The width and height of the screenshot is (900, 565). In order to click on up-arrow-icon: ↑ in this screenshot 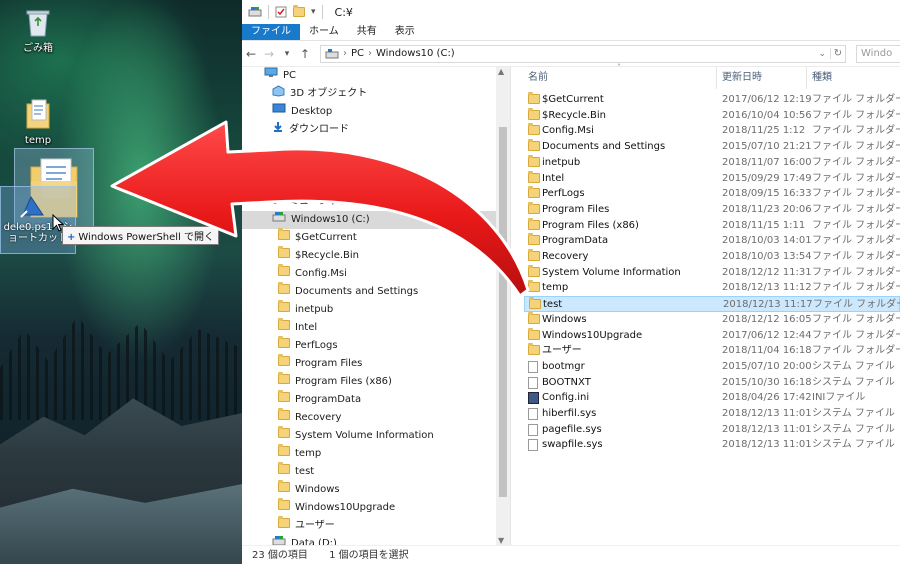, I will do `click(305, 54)`.